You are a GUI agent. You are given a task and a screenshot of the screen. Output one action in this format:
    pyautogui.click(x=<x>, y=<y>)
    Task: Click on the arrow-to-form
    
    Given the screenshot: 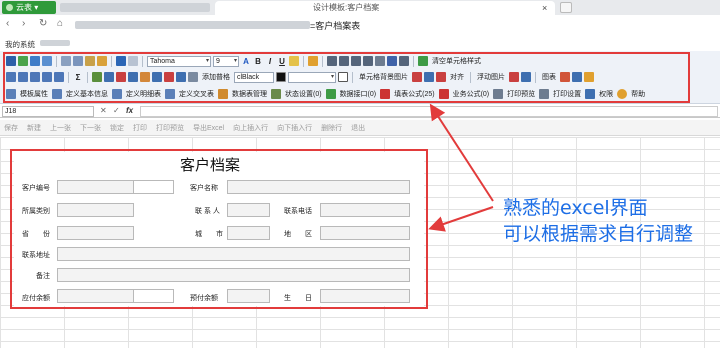 What is the action you would take?
    pyautogui.click(x=461, y=219)
    